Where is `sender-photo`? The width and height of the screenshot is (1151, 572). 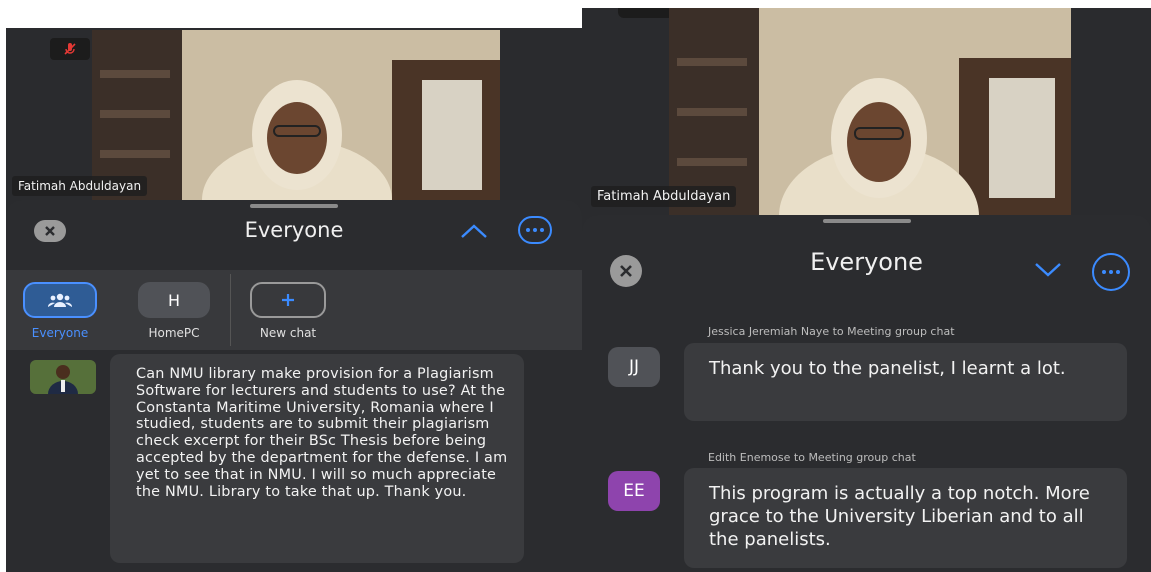
sender-photo is located at coordinates (63, 377).